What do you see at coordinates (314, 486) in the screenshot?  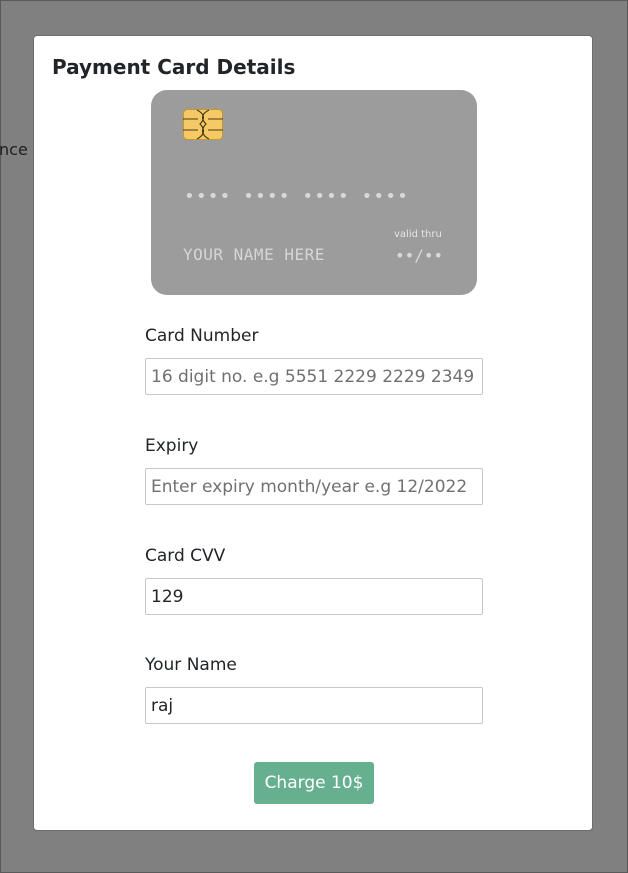 I see `expiry-input` at bounding box center [314, 486].